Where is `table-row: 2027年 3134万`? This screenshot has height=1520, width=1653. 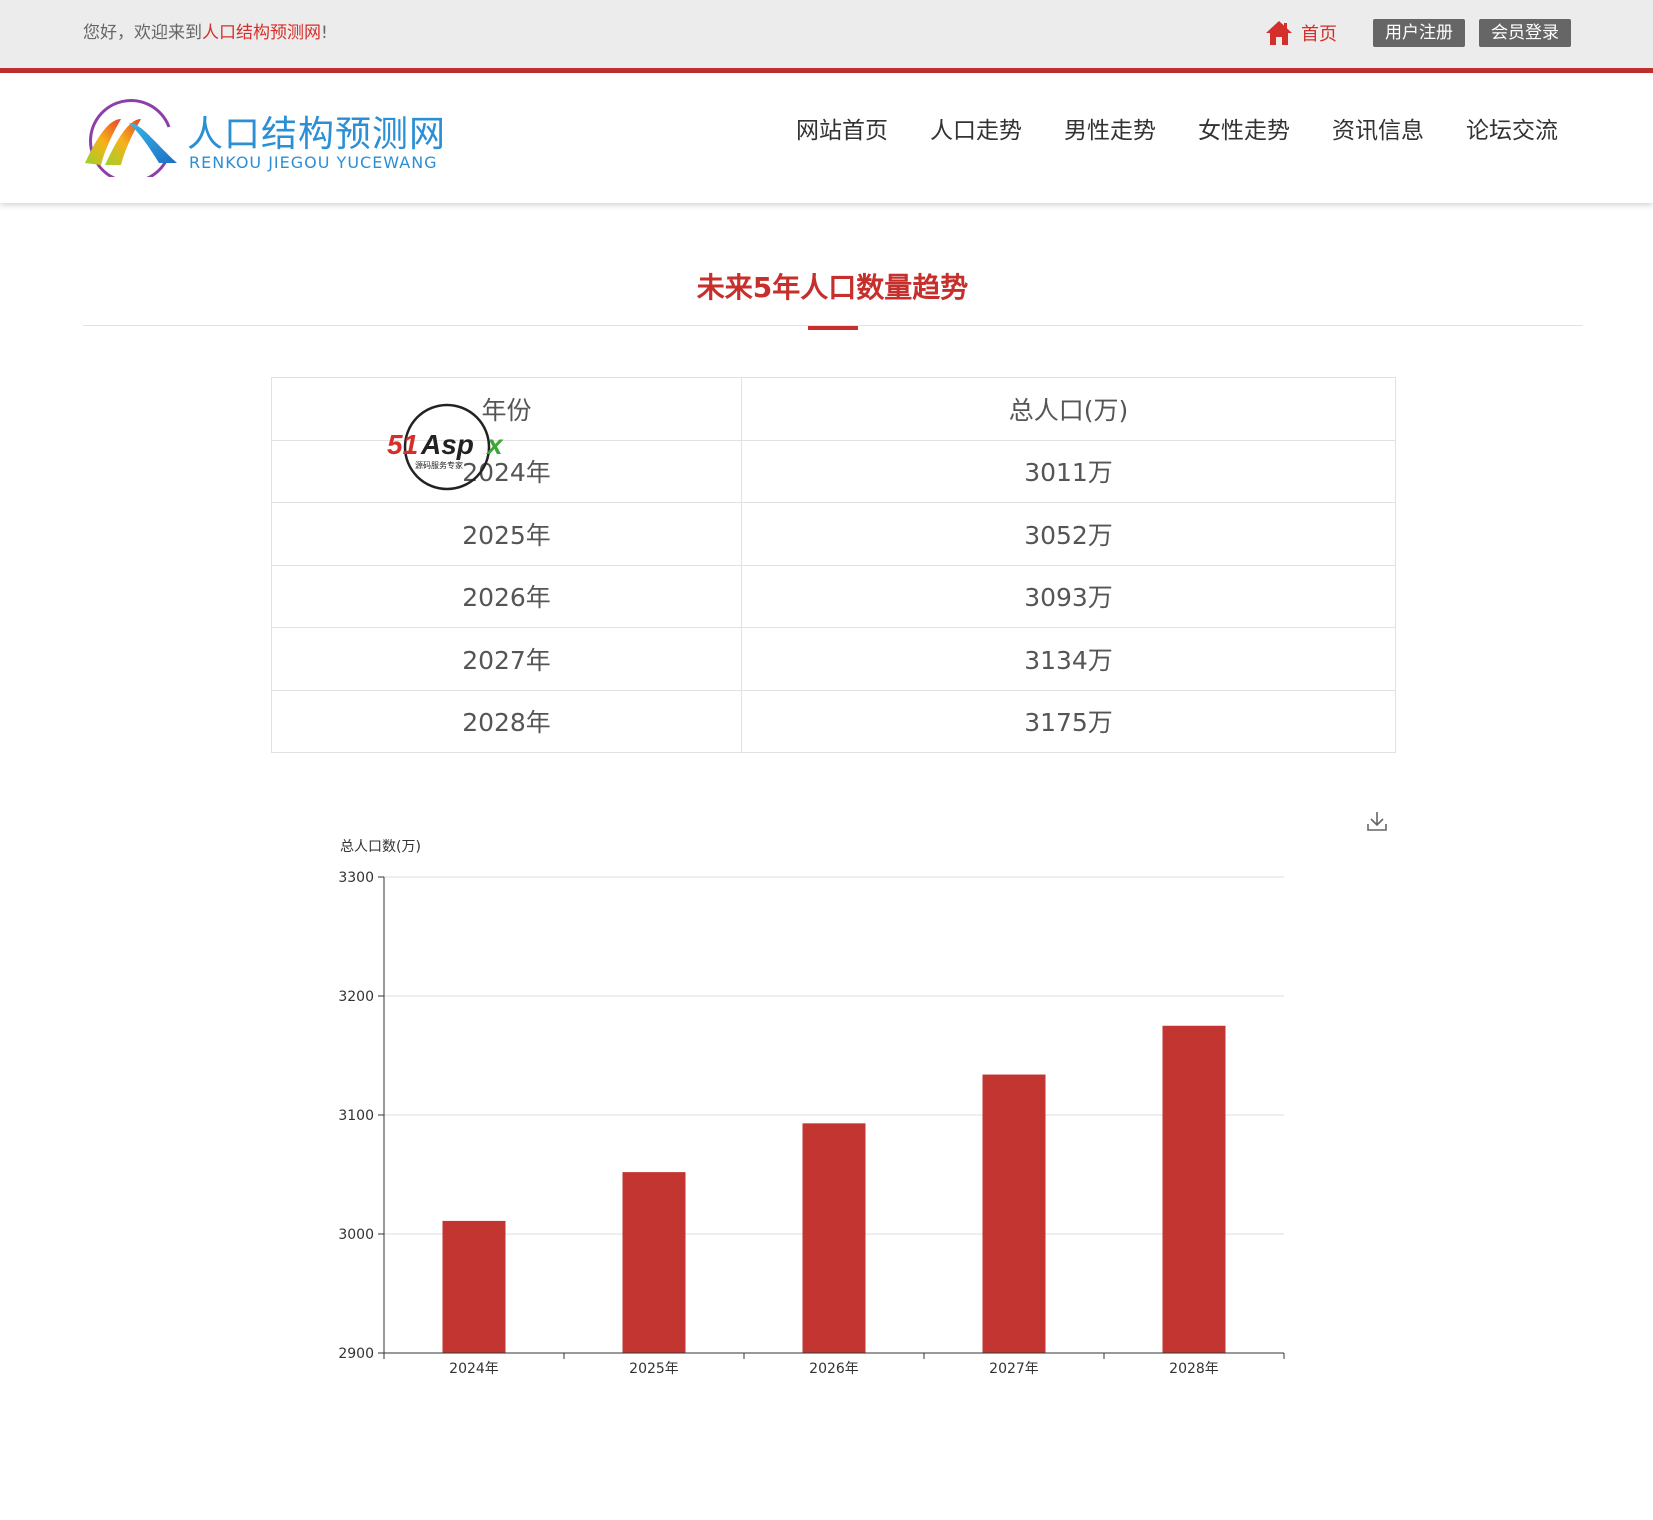 table-row: 2027年 3134万 is located at coordinates (833, 659).